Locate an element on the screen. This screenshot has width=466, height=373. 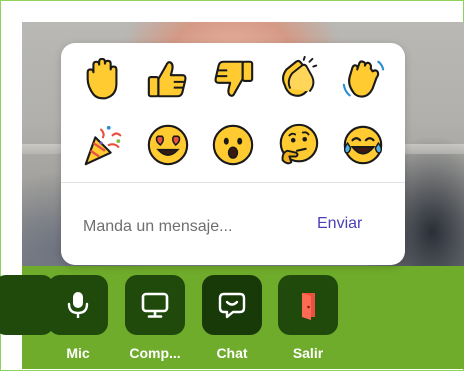
send-button: Enviar is located at coordinates (339, 224).